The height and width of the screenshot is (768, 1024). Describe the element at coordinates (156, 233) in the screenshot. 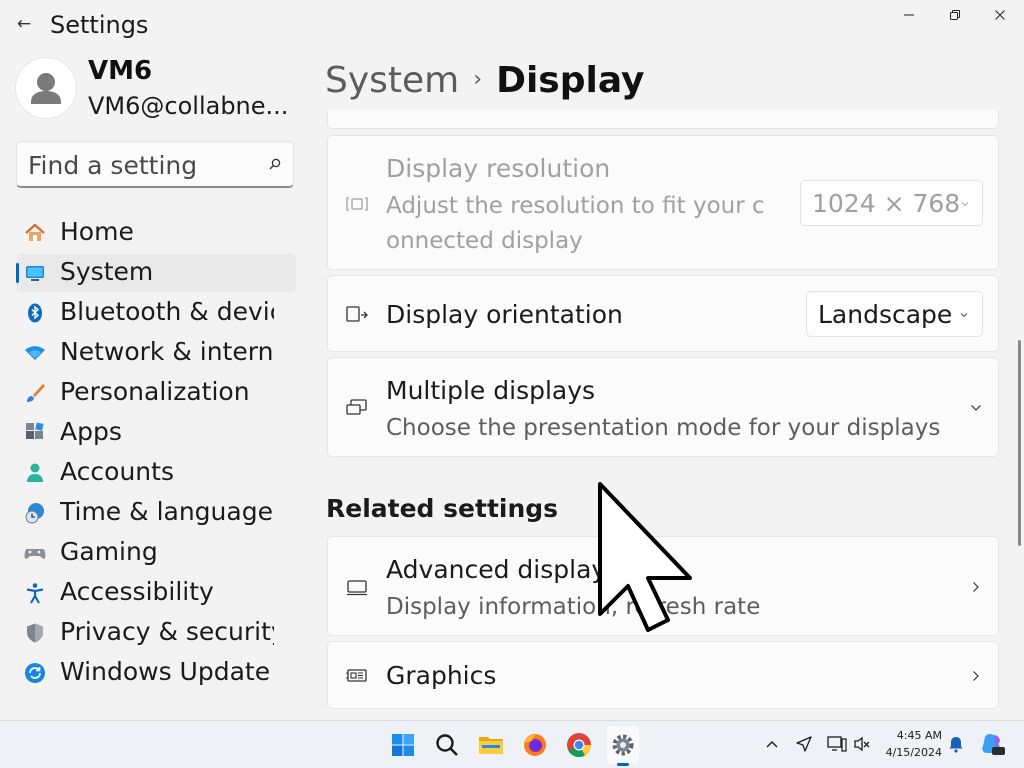

I see `sidebar-item-home: Home` at that location.